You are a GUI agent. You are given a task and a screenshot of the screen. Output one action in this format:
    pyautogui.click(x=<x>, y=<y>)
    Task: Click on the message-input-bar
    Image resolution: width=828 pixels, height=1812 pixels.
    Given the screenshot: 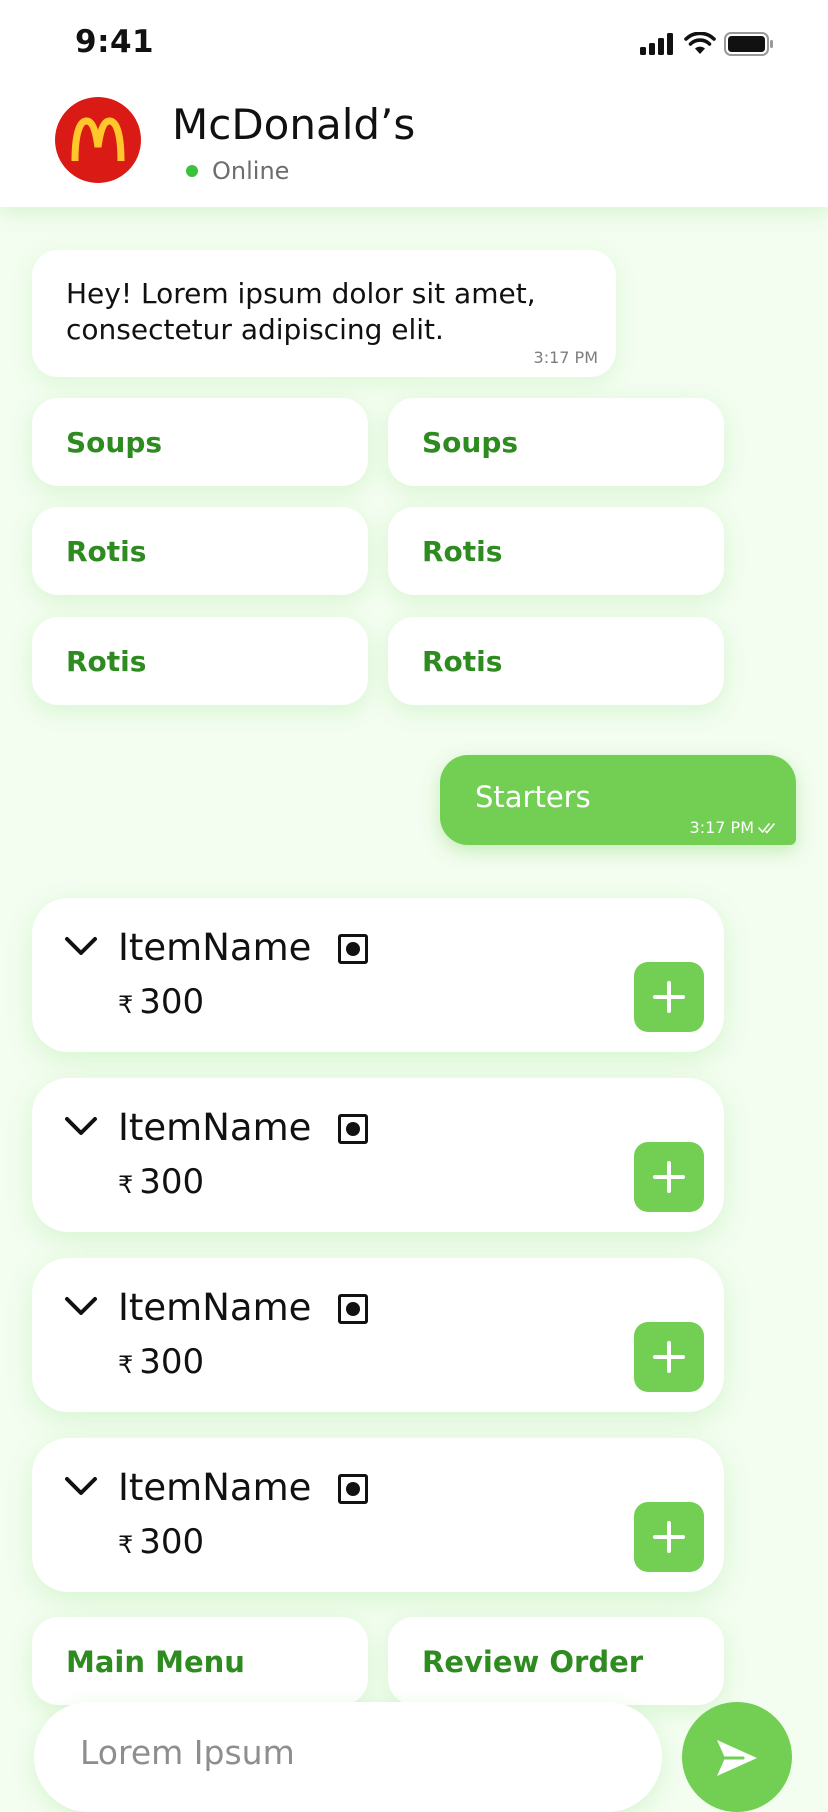 What is the action you would take?
    pyautogui.click(x=348, y=1757)
    